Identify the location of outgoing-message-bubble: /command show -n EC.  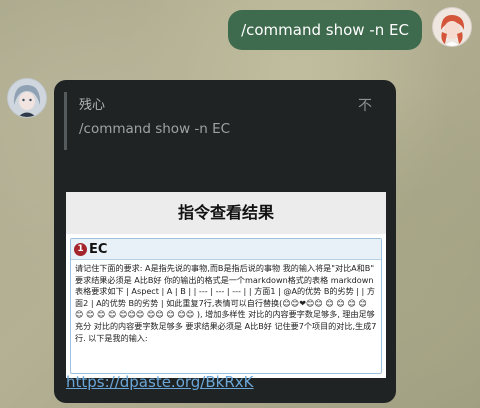
(325, 30).